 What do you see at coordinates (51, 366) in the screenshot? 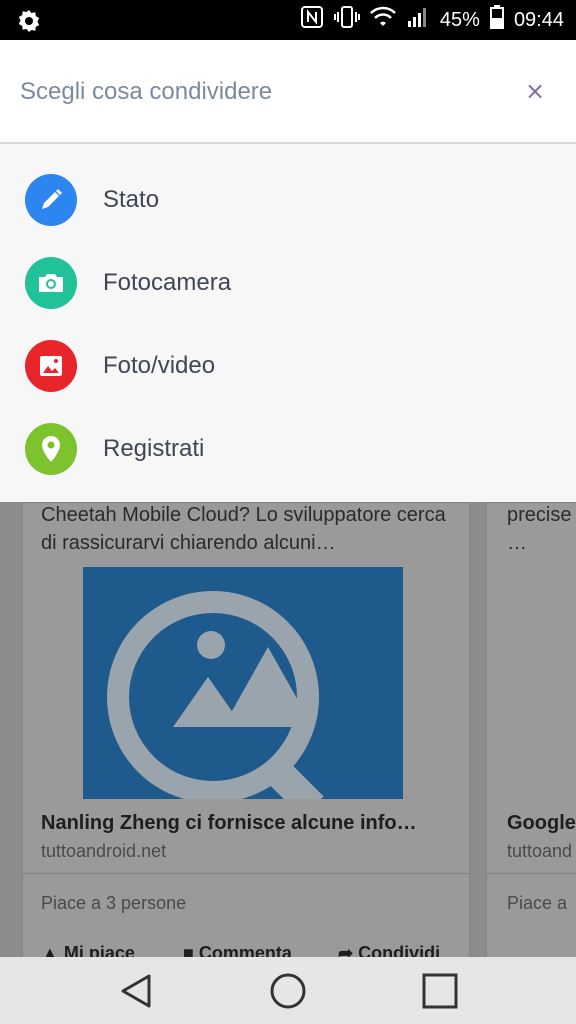
I see `photo-icon` at bounding box center [51, 366].